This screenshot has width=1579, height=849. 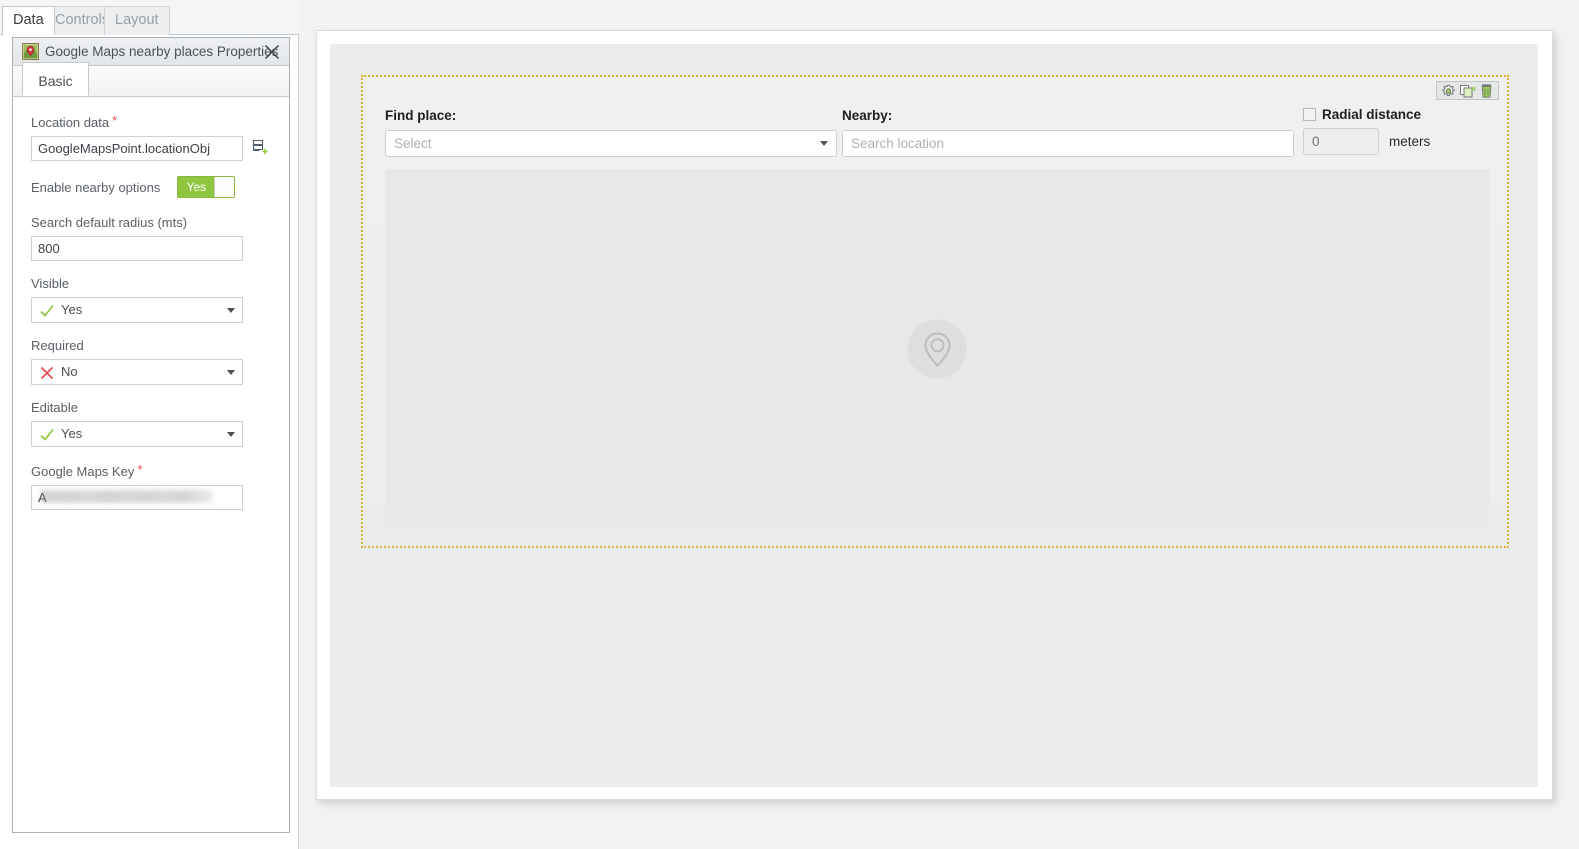 I want to click on nearby-search-input, so click(x=1068, y=143).